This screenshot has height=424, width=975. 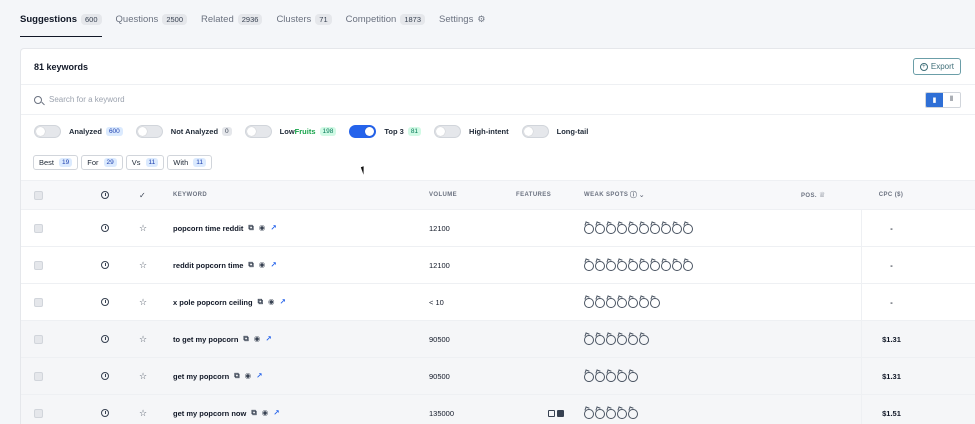 I want to click on keyword-text: get my popcorn, so click(x=201, y=376).